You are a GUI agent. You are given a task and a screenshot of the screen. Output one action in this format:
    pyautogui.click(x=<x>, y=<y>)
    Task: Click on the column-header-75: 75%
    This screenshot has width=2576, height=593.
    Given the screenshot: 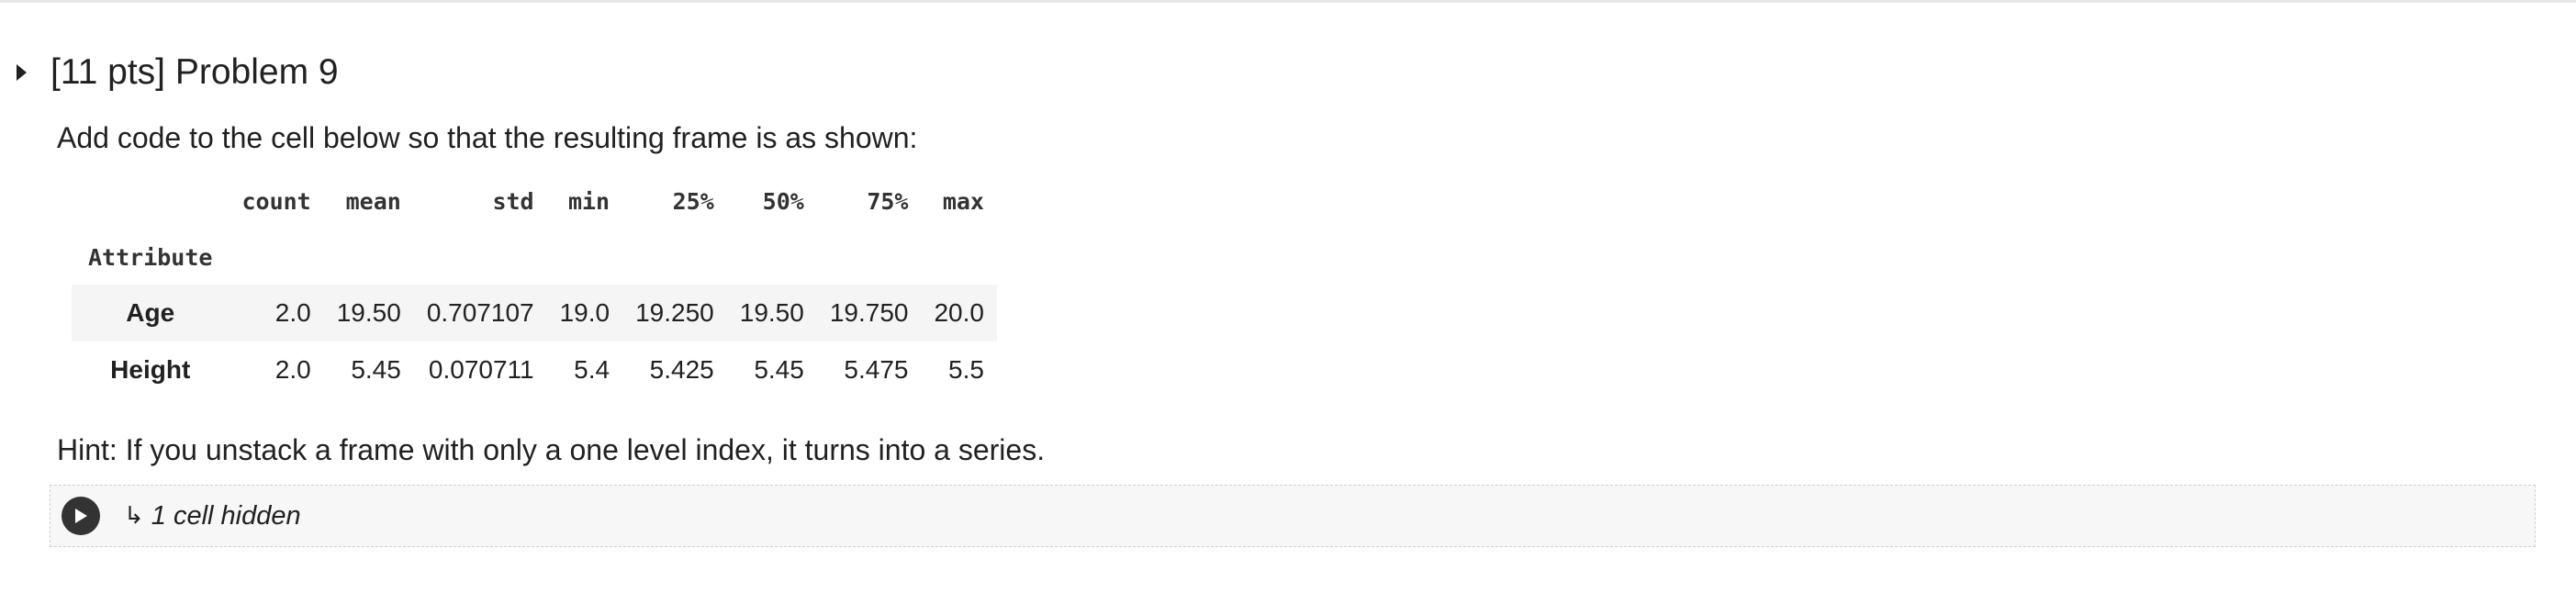 What is the action you would take?
    pyautogui.click(x=888, y=201)
    